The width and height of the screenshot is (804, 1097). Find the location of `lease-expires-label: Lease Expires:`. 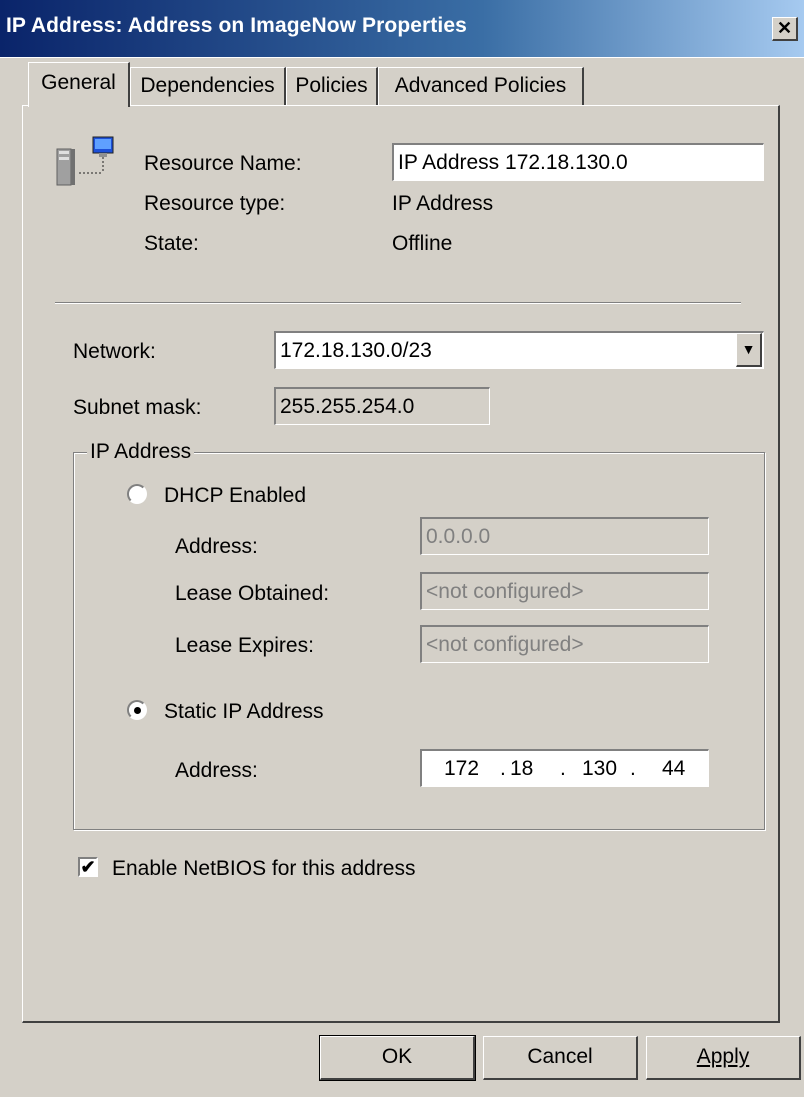

lease-expires-label: Lease Expires: is located at coordinates (244, 645).